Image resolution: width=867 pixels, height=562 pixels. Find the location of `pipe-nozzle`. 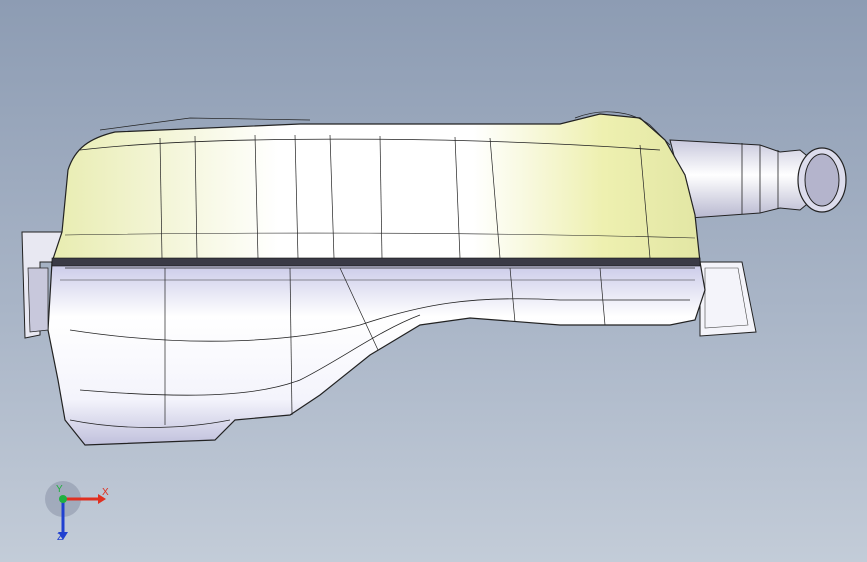

pipe-nozzle is located at coordinates (758, 179).